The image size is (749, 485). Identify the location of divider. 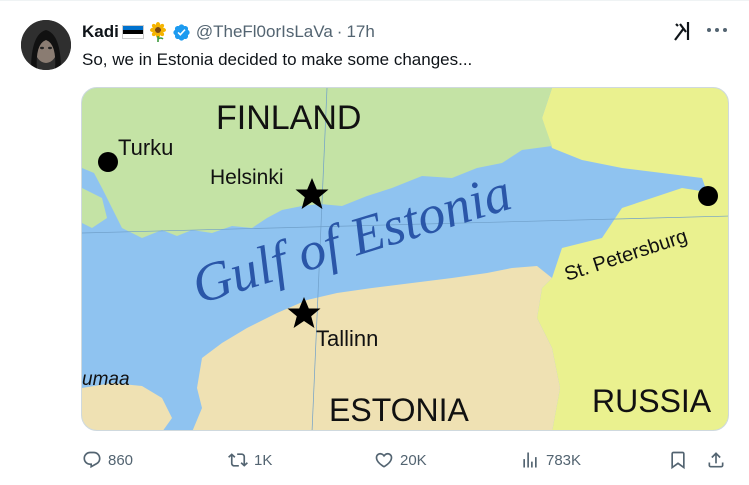
(374, 0).